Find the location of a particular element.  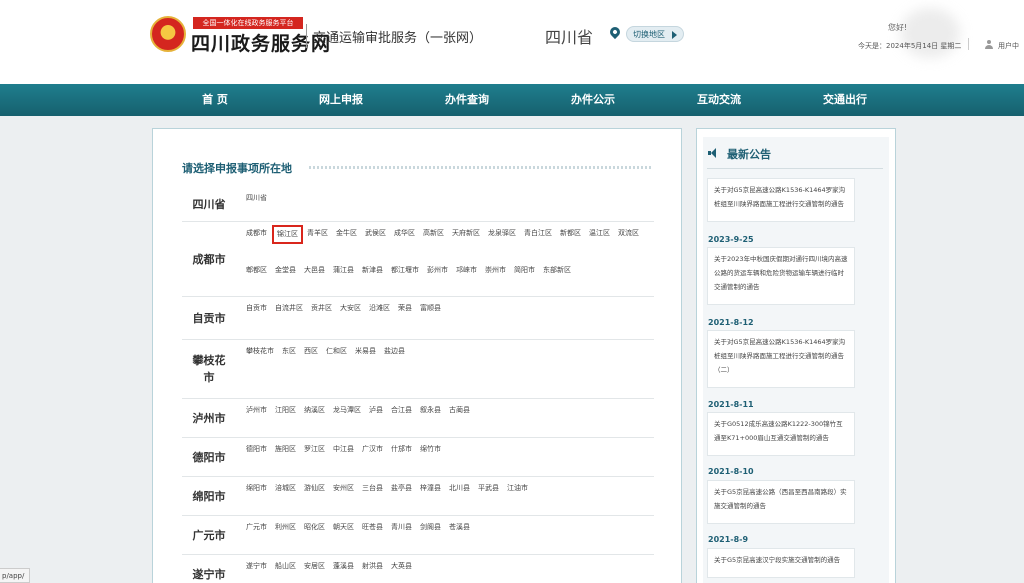

district-link: 大邑县 is located at coordinates (318, 279).